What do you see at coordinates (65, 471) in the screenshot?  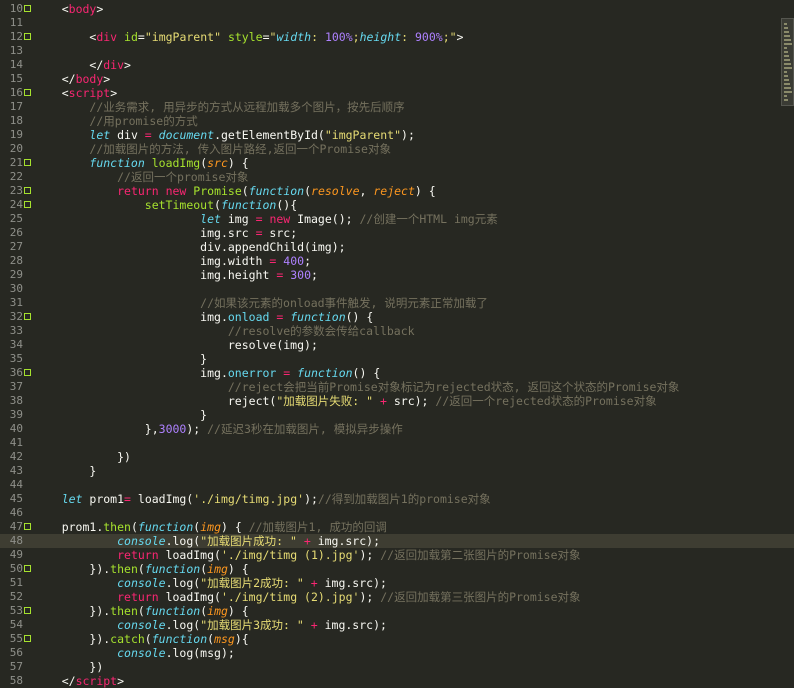 I see `code-text: }` at bounding box center [65, 471].